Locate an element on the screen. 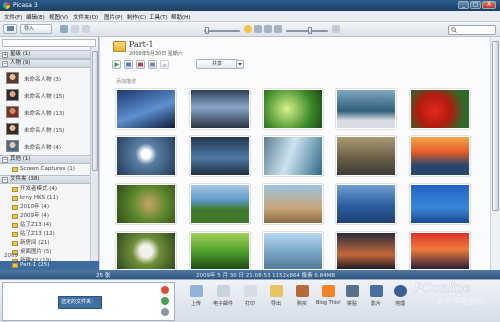 This screenshot has height=322, width=500. person-row: 未命名人物 (13) is located at coordinates (49, 112).